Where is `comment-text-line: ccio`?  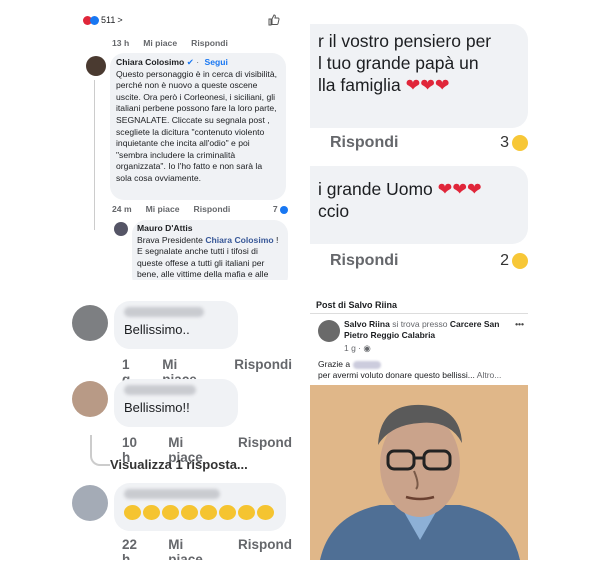
comment-text-line: ccio is located at coordinates (334, 211).